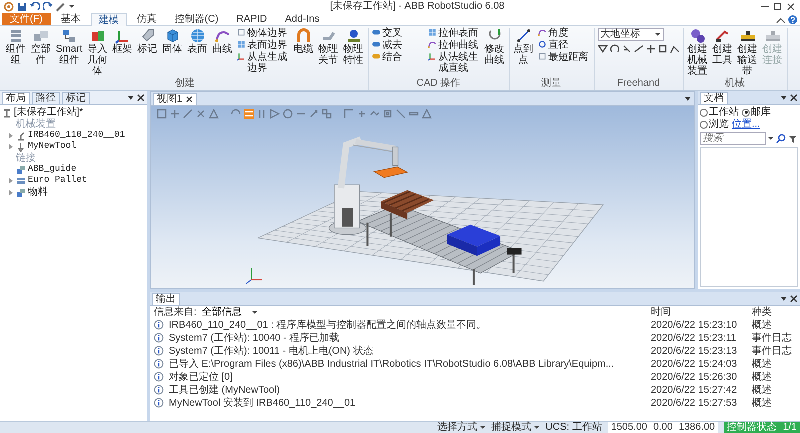 Image resolution: width=800 pixels, height=433 pixels. Describe the element at coordinates (230, 312) in the screenshot. I see `message-filter-dropdown: 全部信息` at that location.